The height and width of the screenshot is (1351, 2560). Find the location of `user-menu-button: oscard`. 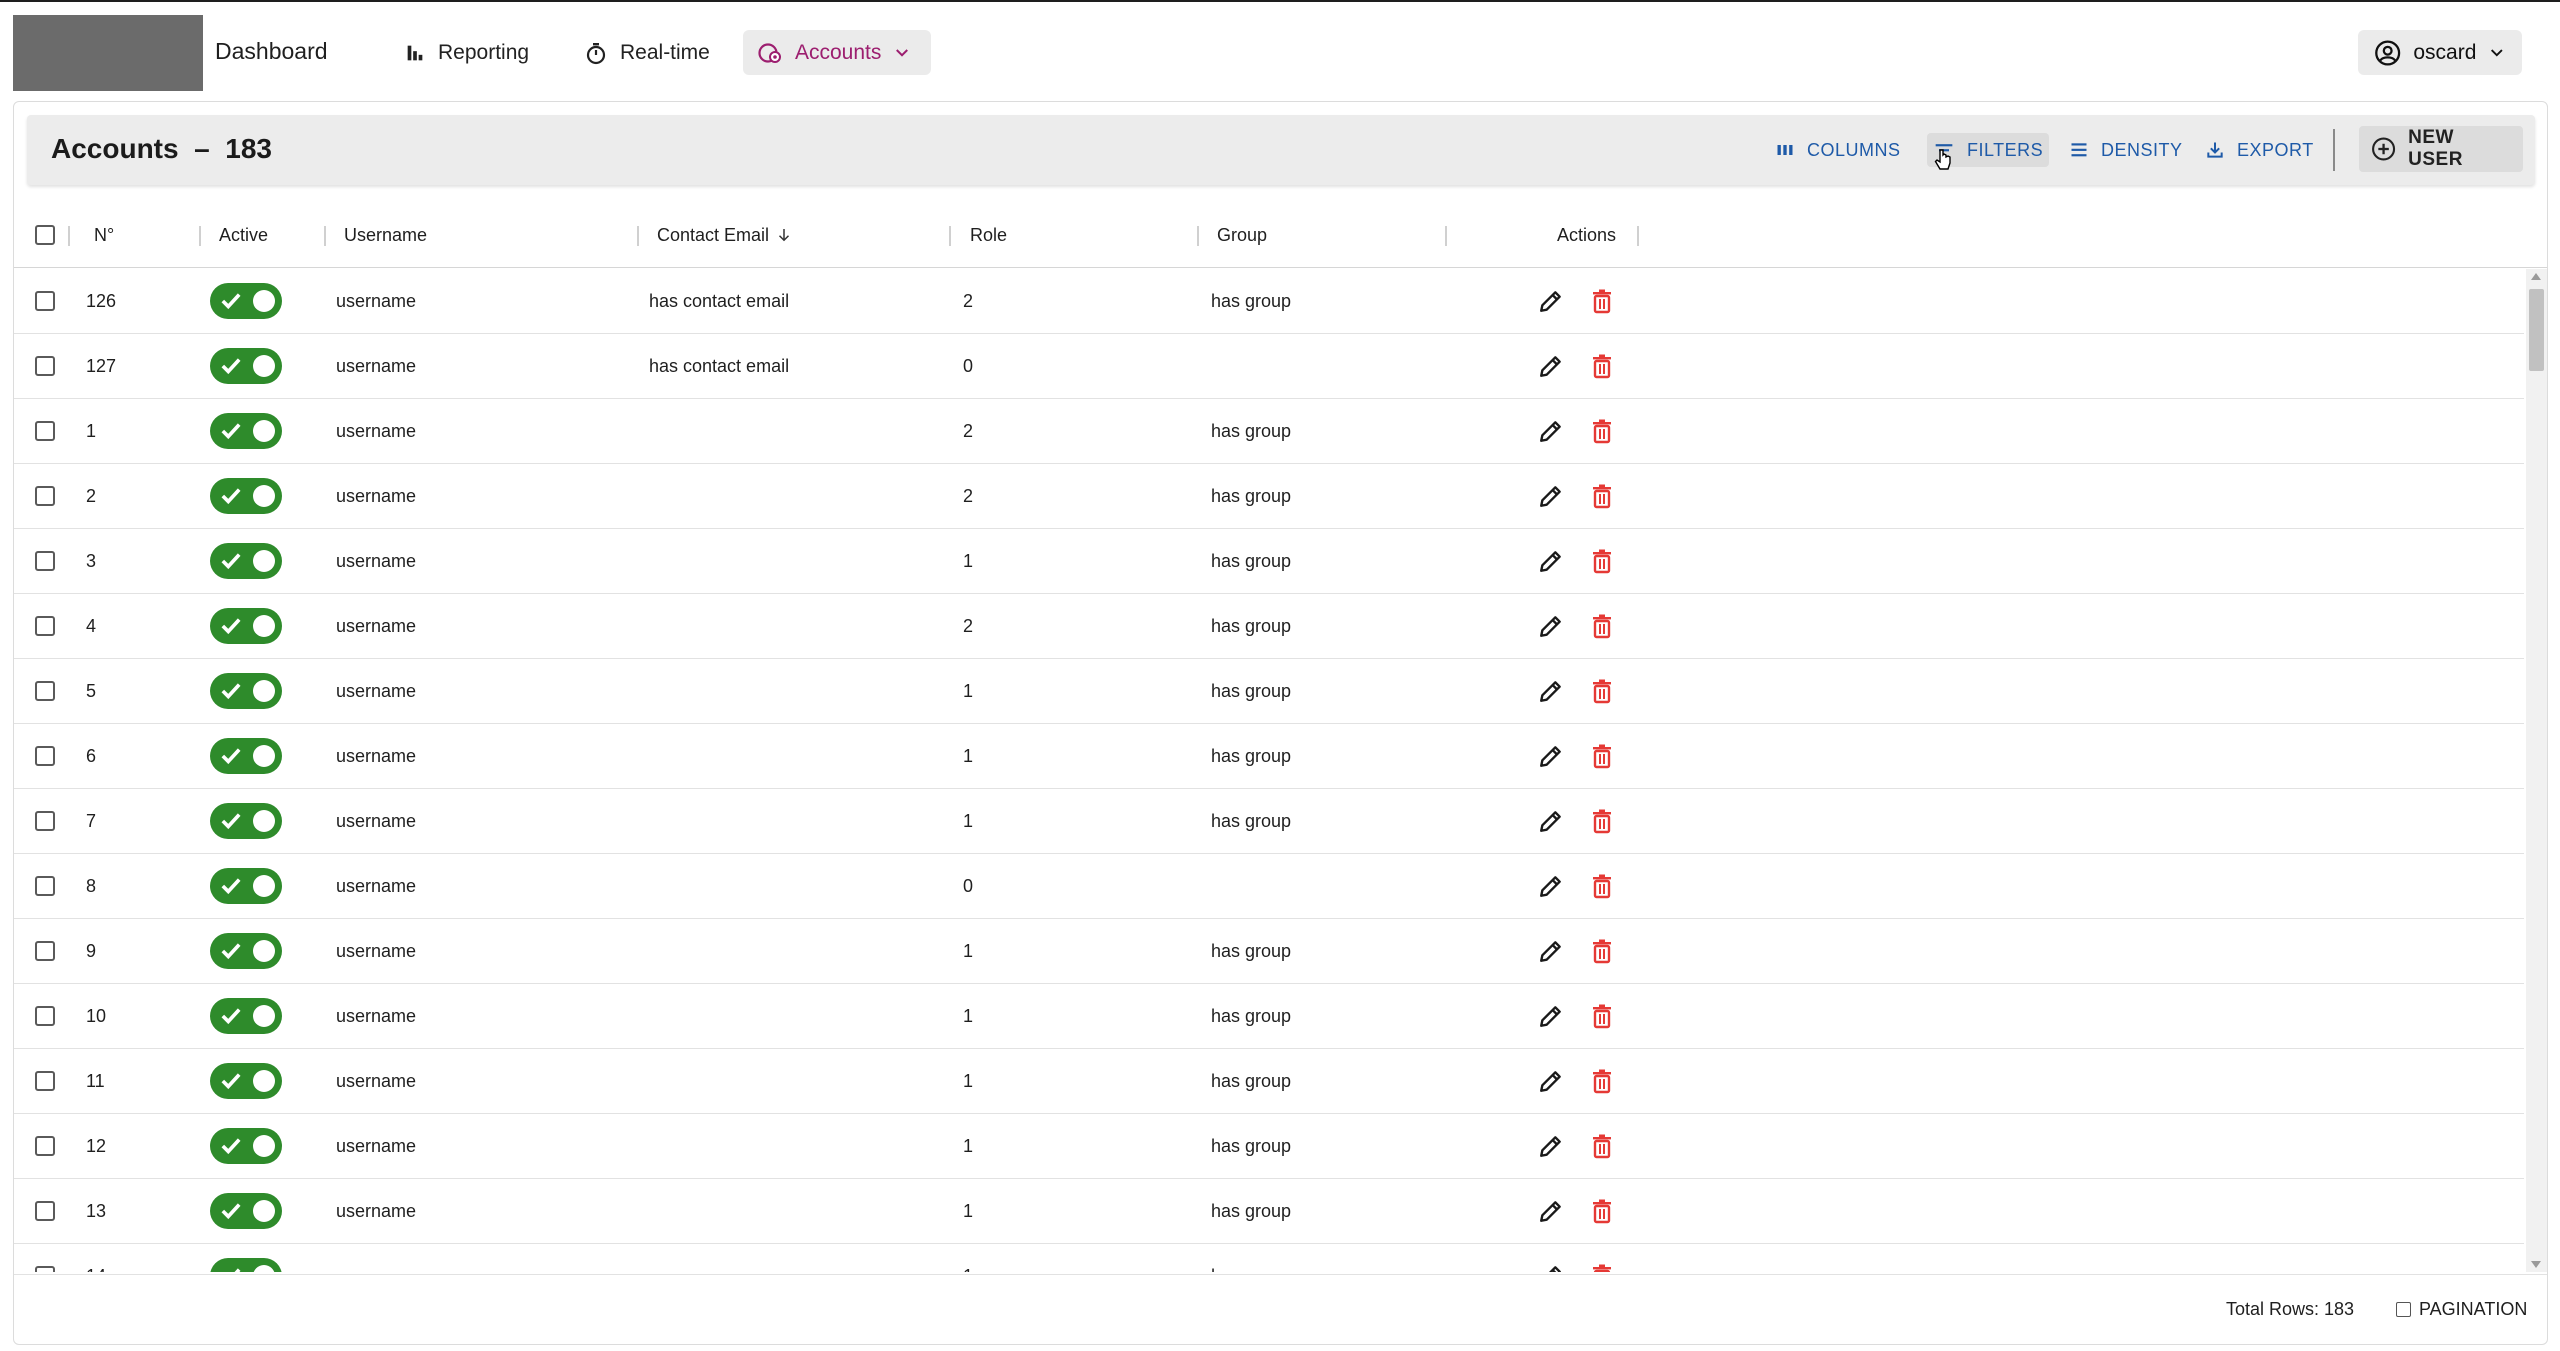

user-menu-button: oscard is located at coordinates (2440, 52).